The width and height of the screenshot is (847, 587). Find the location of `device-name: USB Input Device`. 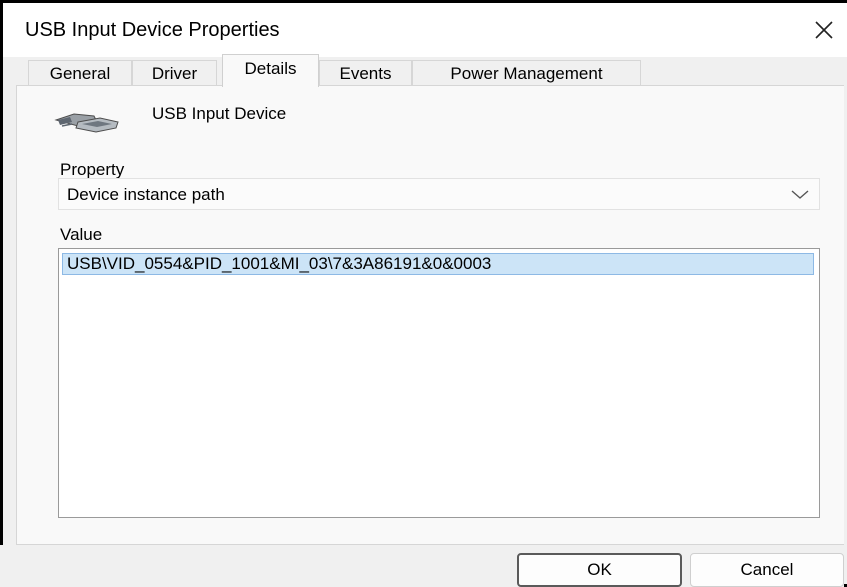

device-name: USB Input Device is located at coordinates (219, 113).